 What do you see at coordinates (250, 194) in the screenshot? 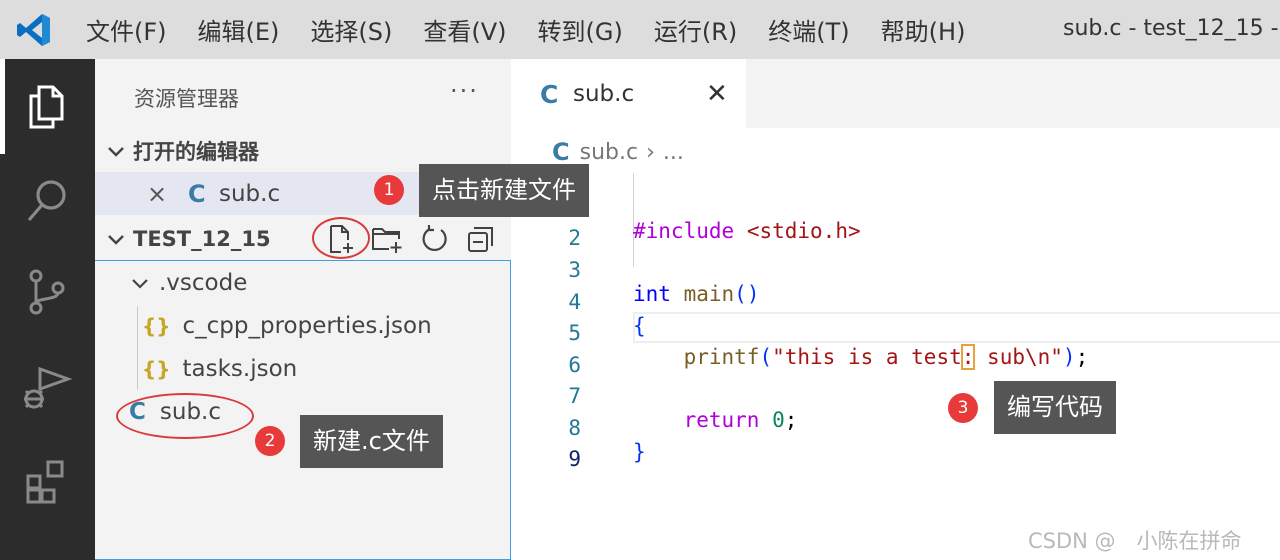
I see `open-editor-filename: sub.c` at bounding box center [250, 194].